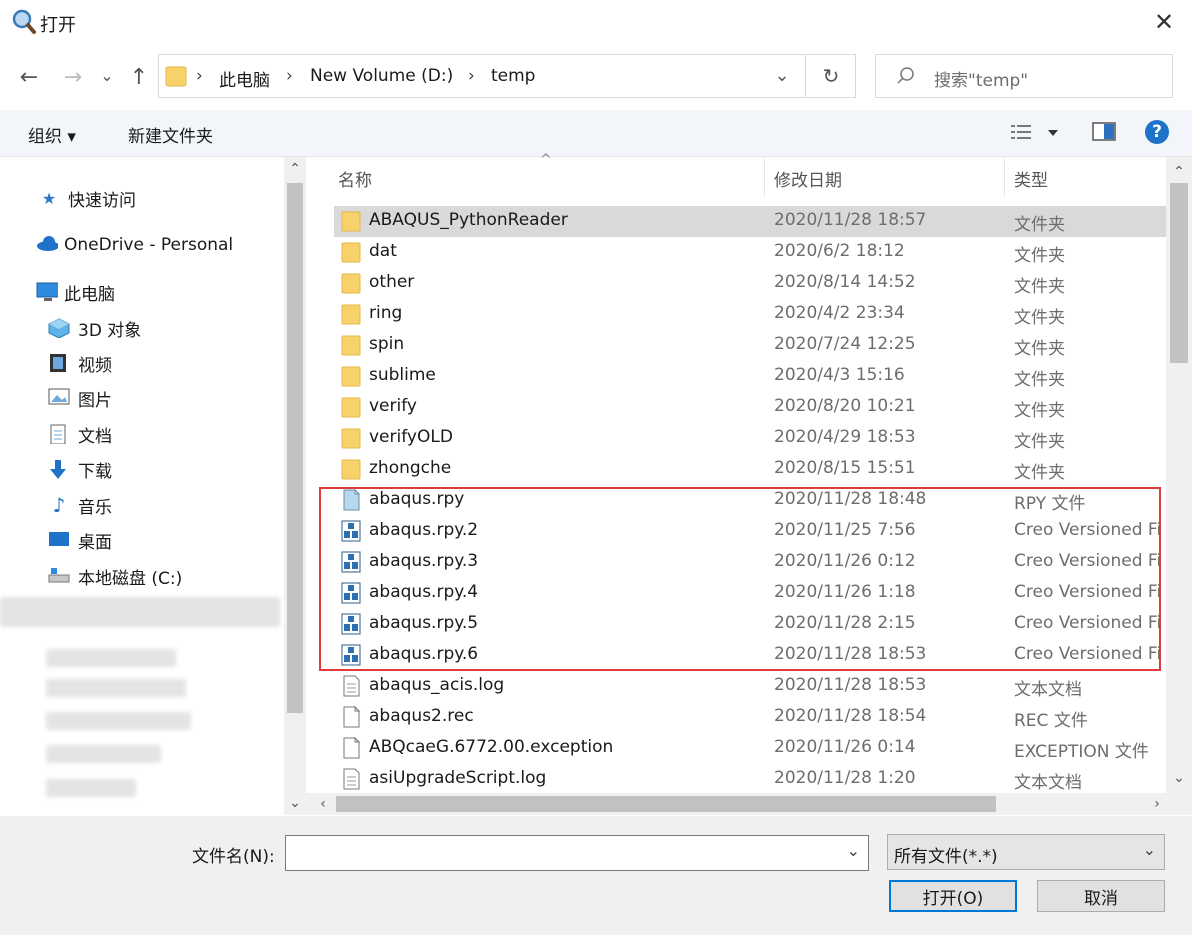 This screenshot has height=935, width=1192. I want to click on breadcrumb-this-pc: 此电脑, so click(244, 78).